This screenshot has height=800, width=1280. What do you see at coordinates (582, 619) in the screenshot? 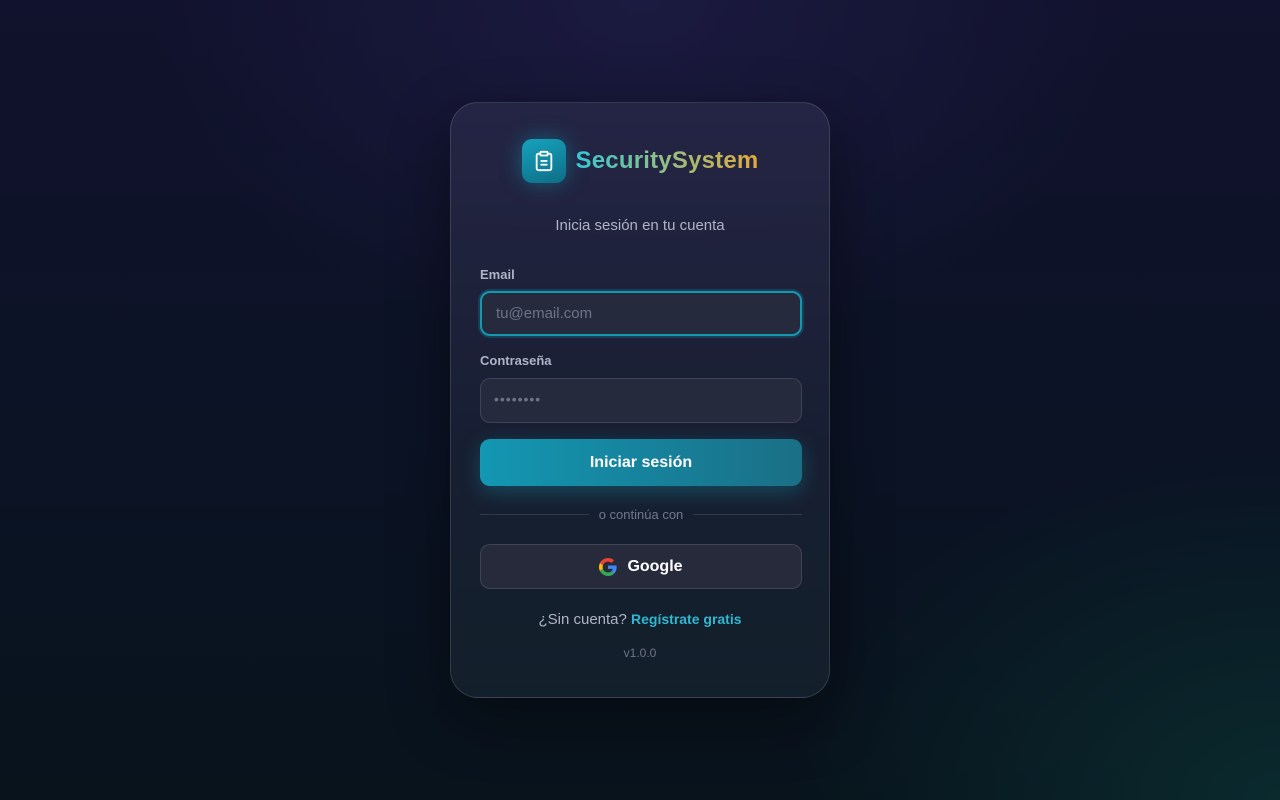
I see `signup-prompt: ¿Sin cuenta?` at bounding box center [582, 619].